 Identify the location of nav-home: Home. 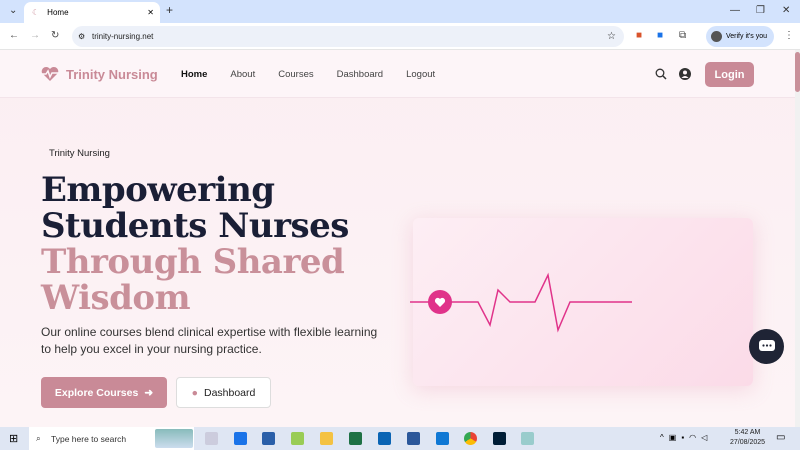
(194, 74).